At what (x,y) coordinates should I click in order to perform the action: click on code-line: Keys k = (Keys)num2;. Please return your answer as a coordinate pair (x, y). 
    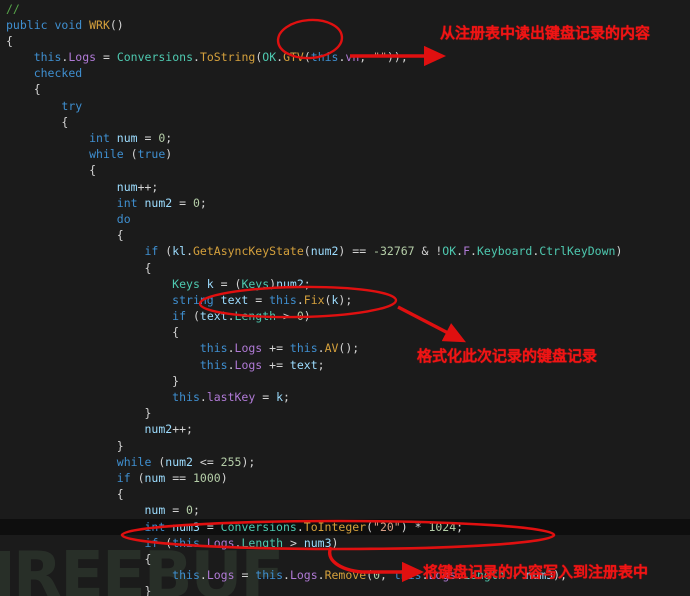
    Looking at the image, I should click on (345, 284).